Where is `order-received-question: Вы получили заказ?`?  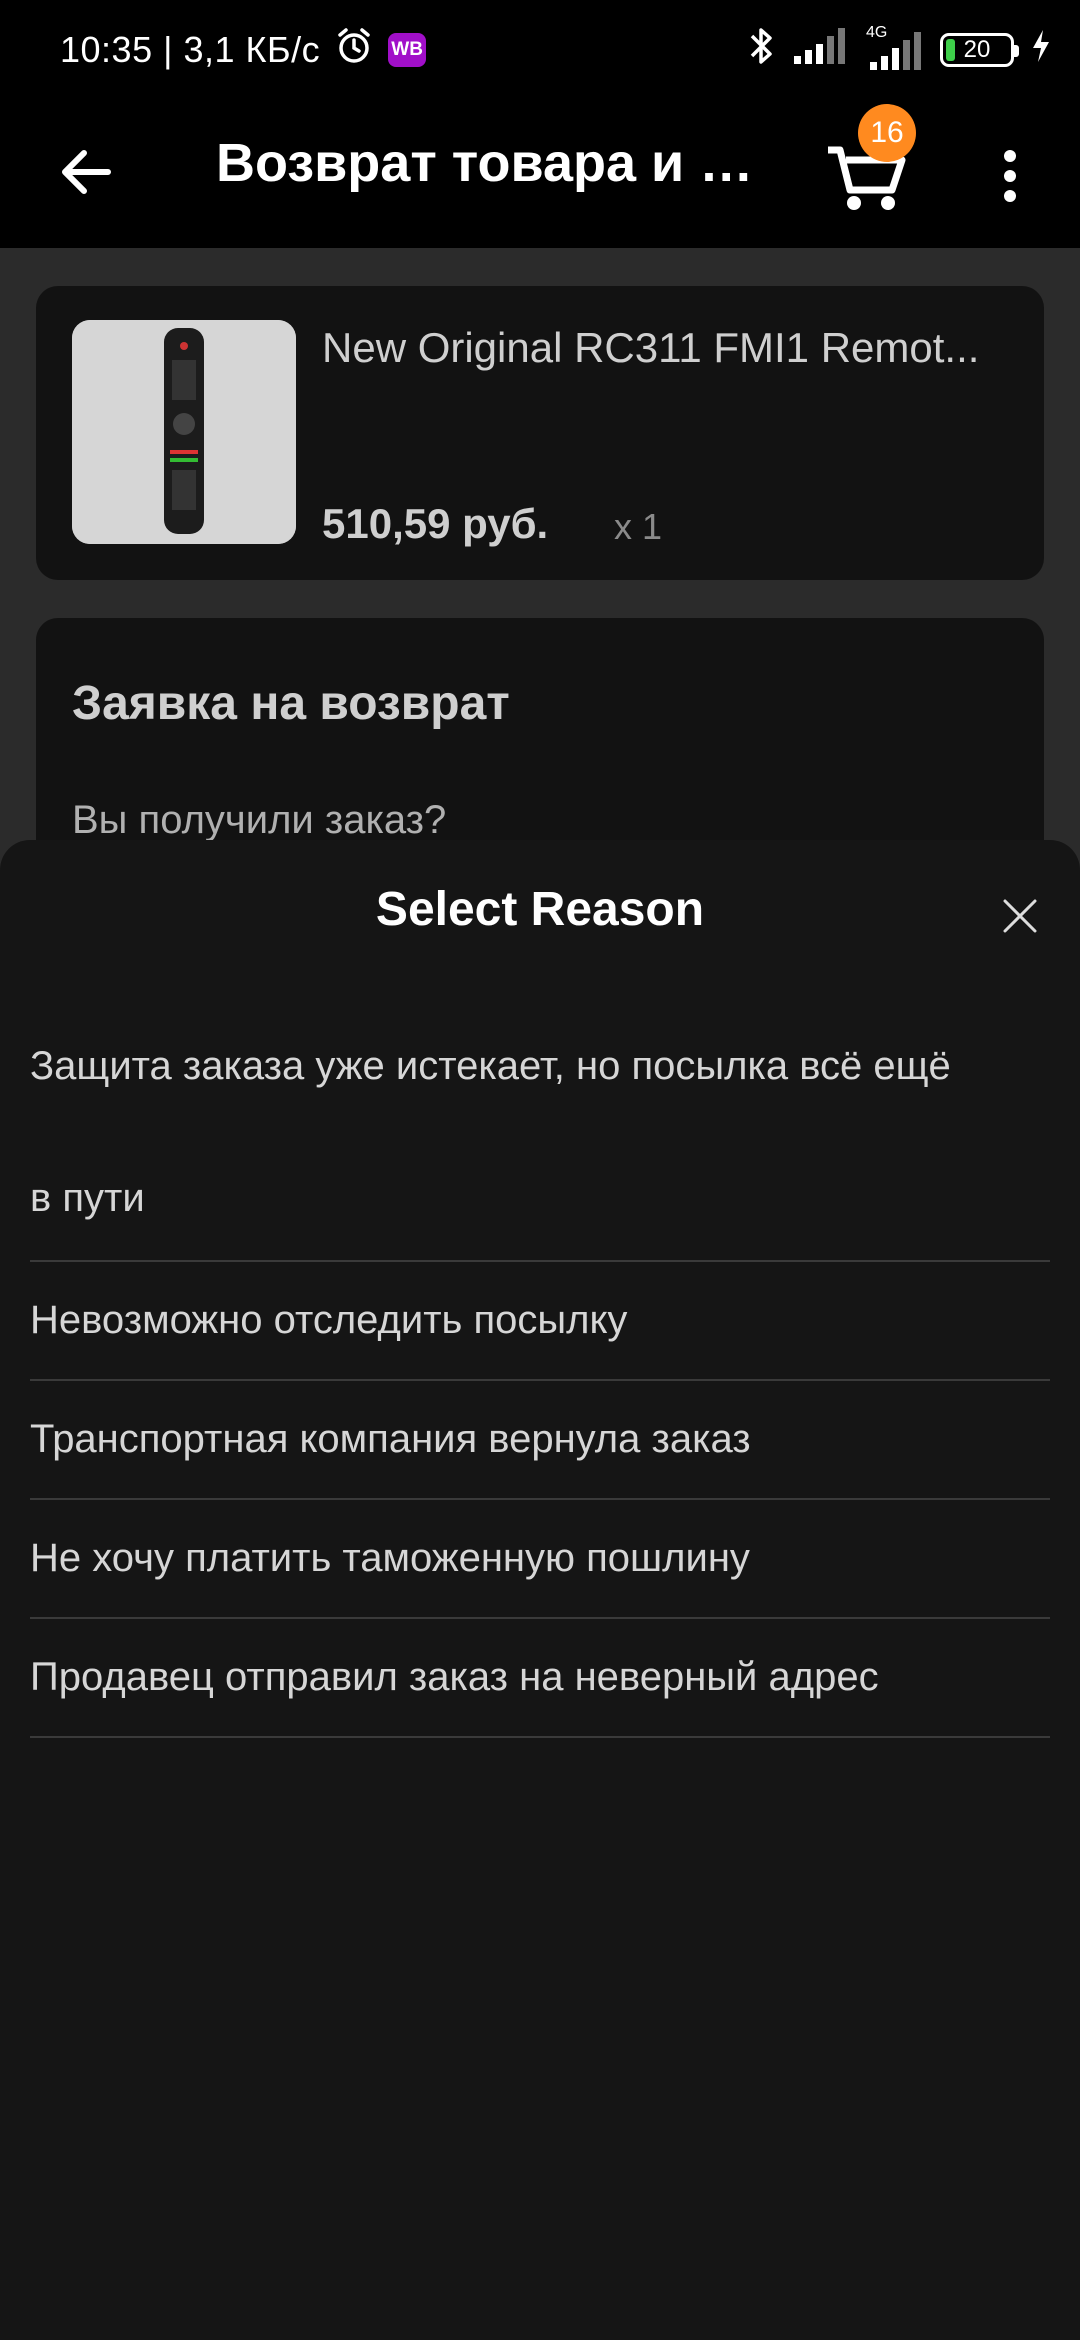
order-received-question: Вы получили заказ? is located at coordinates (259, 820).